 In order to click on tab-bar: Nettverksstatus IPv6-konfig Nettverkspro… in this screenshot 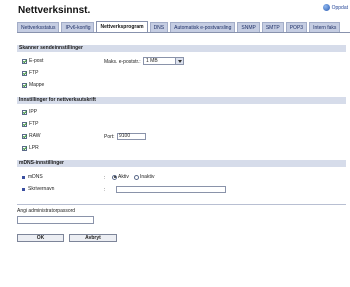, I will do `click(183, 26)`.